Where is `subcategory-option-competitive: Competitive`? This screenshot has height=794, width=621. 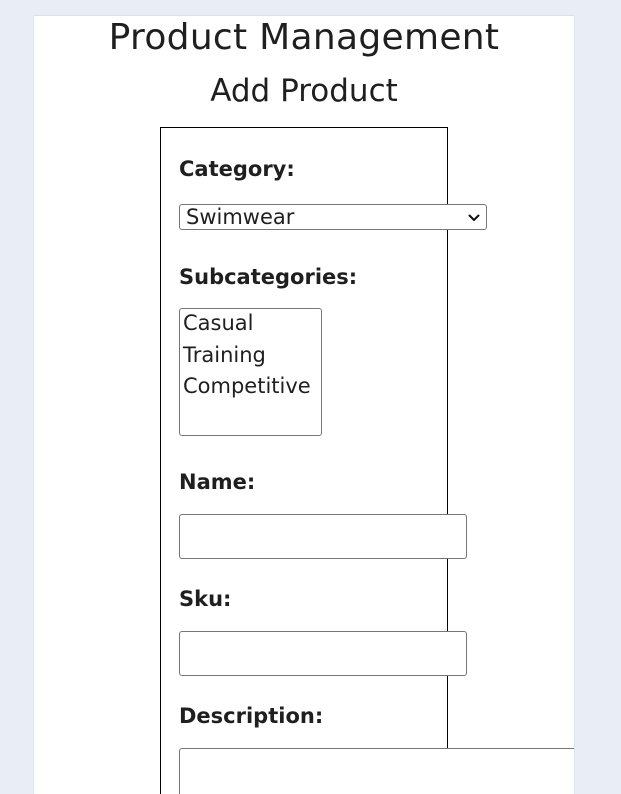
subcategory-option-competitive: Competitive is located at coordinates (250, 387).